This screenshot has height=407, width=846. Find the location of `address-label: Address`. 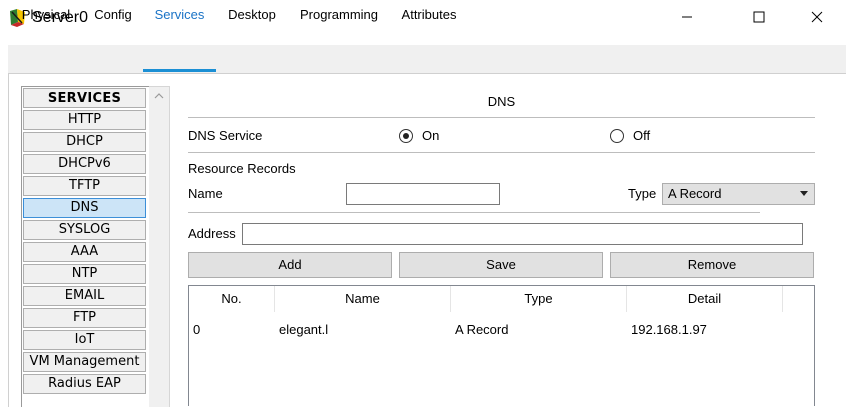

address-label: Address is located at coordinates (212, 233).